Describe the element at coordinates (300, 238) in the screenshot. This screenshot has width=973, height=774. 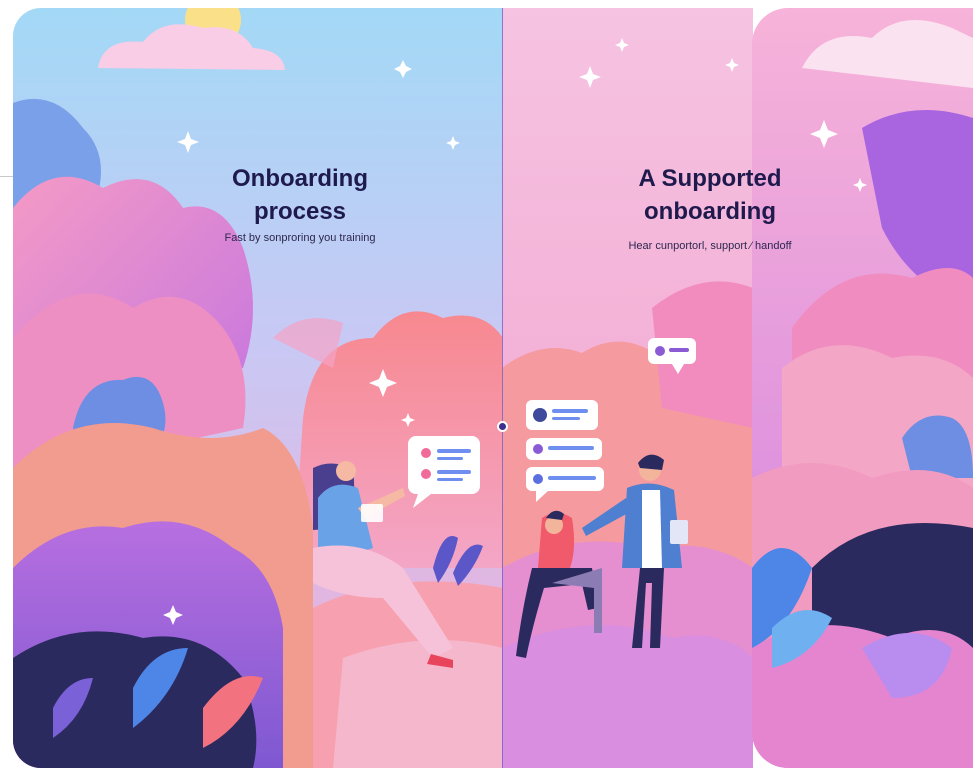
I see `left-card-subtitle: Fast by sonproring you training` at that location.